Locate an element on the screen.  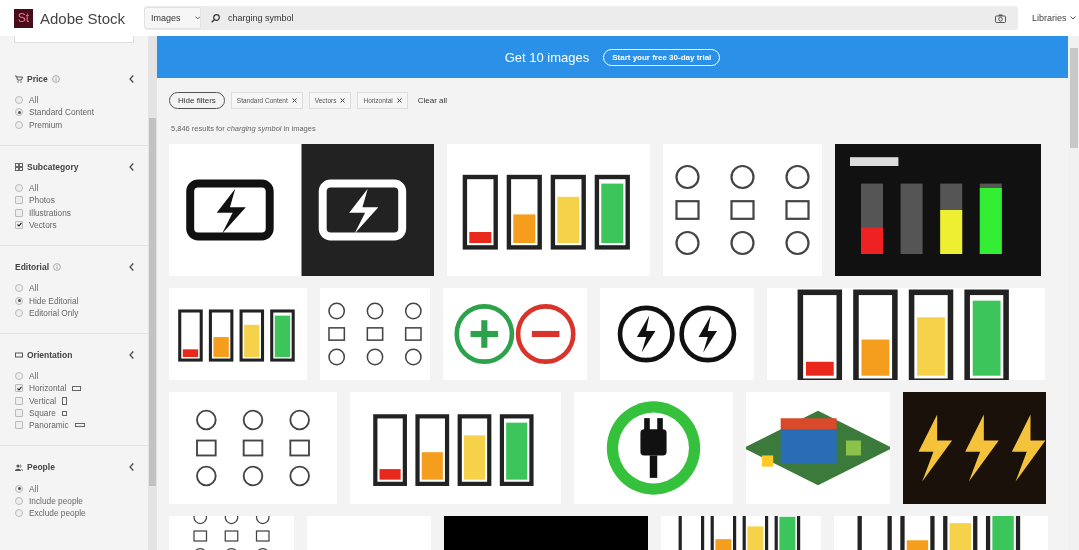
logo-text: Adobe Stock is located at coordinates (83, 18).